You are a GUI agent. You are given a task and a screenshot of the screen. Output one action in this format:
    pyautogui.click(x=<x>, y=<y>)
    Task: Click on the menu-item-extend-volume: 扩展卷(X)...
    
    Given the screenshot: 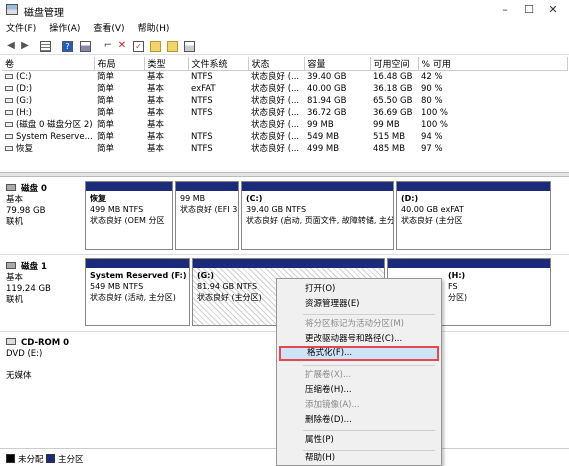 What is the action you would take?
    pyautogui.click(x=359, y=375)
    